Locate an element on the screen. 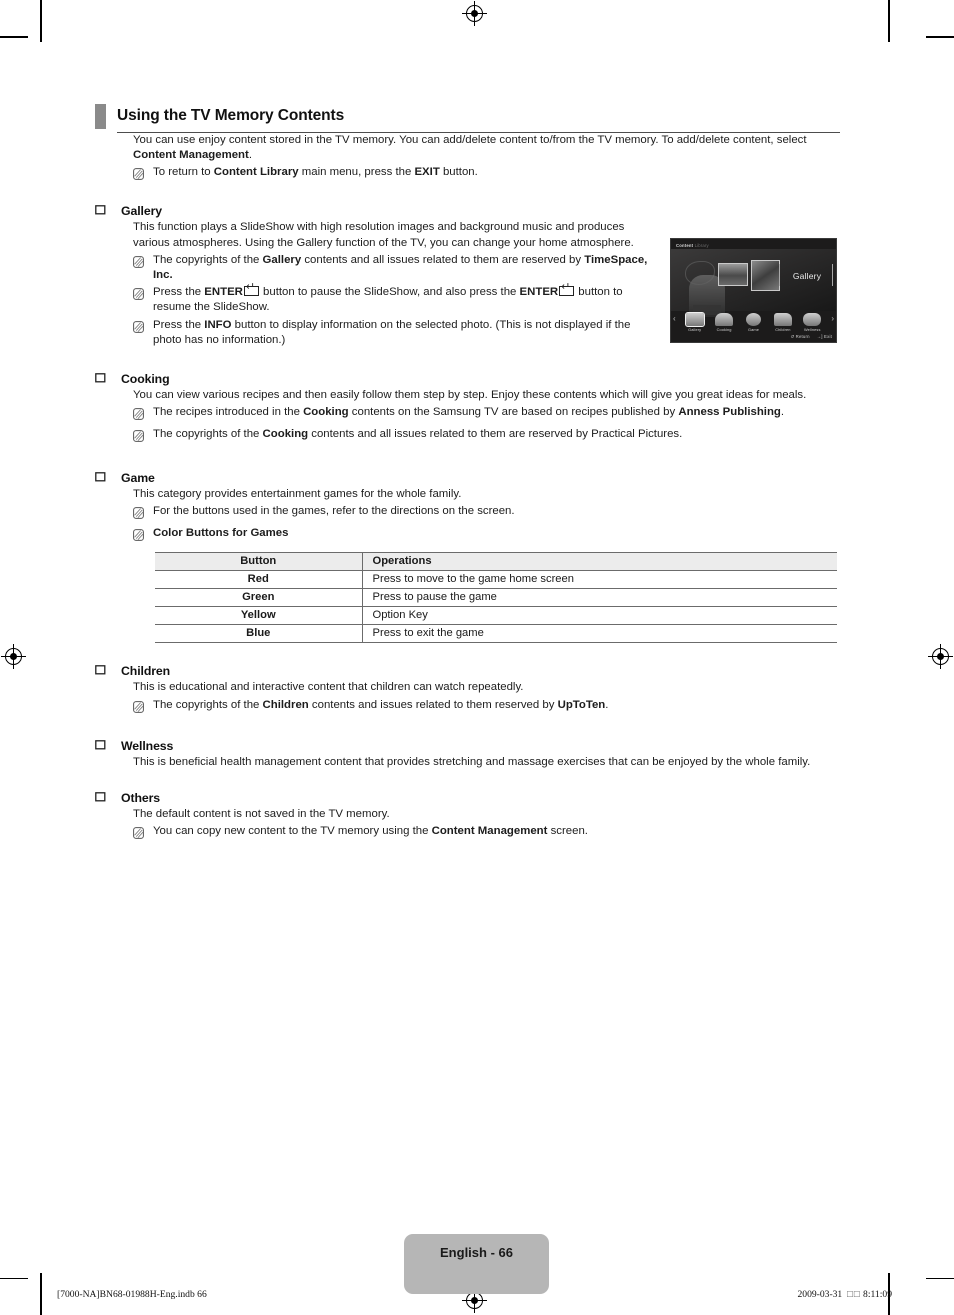 Image resolution: width=954 pixels, height=1315 pixels. tv-menu-label: Children is located at coordinates (783, 329).